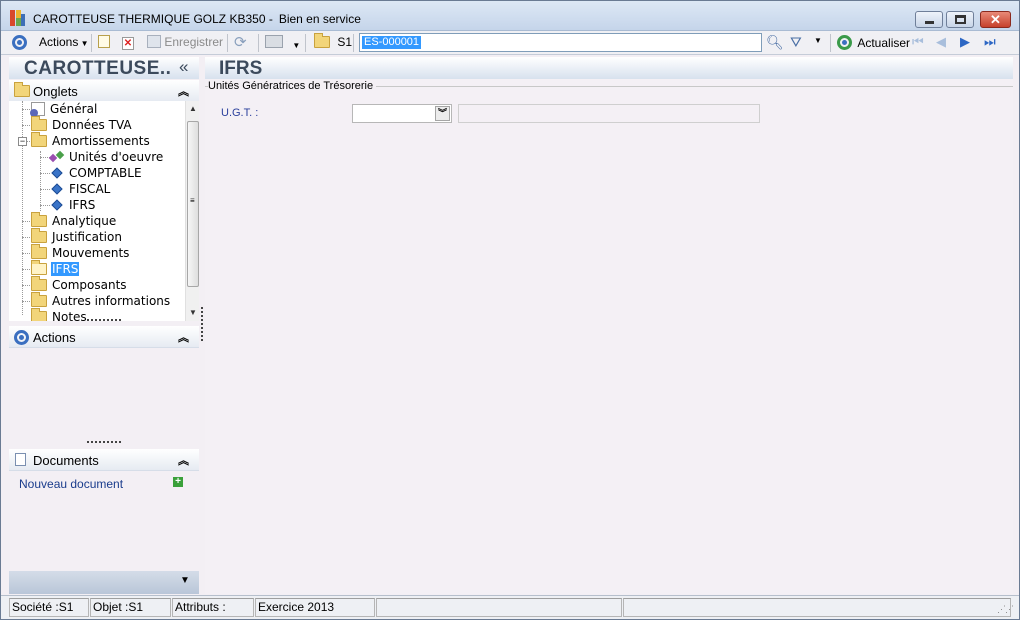  What do you see at coordinates (154, 41) in the screenshot?
I see `save-icon` at bounding box center [154, 41].